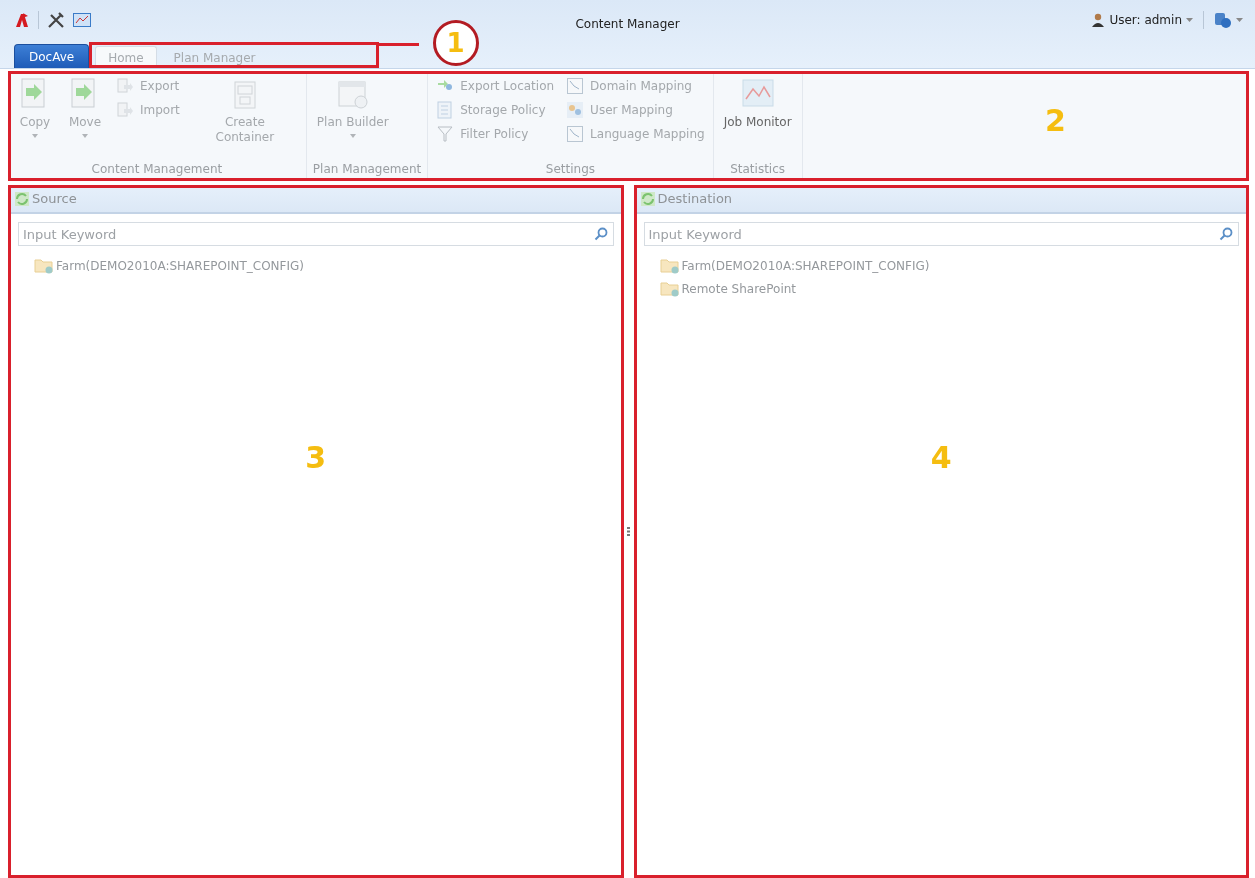 Image resolution: width=1255 pixels, height=878 pixels. Describe the element at coordinates (695, 198) in the screenshot. I see `panel-title: Destination` at that location.